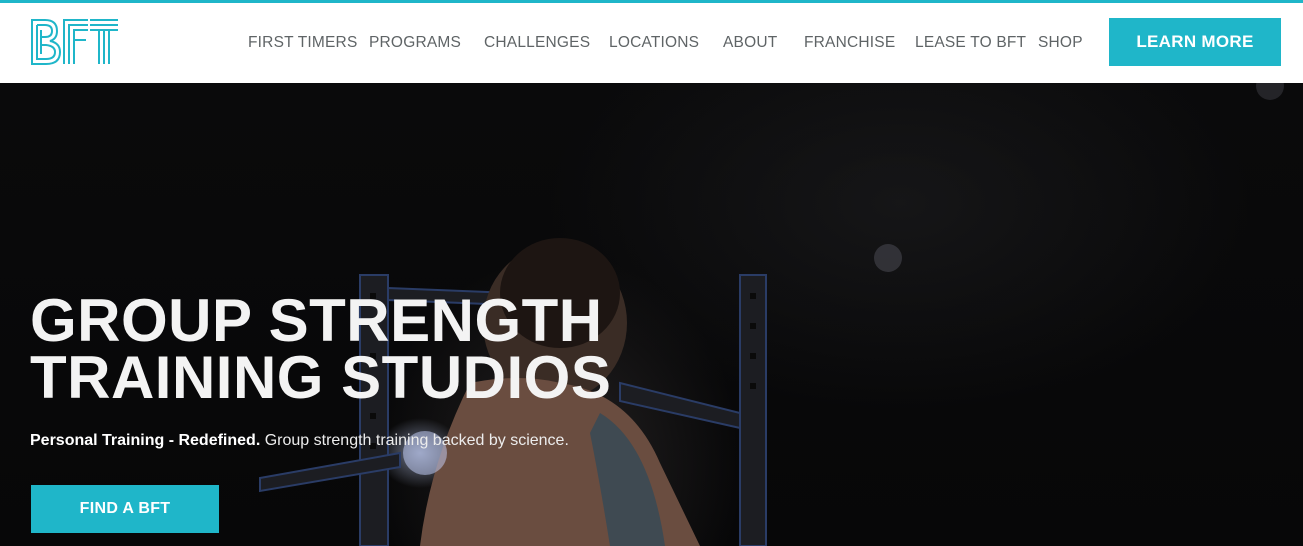 Image resolution: width=1303 pixels, height=546 pixels. I want to click on hero-headline: GROUP STRENGTH TRAINING STUDIOS, so click(321, 349).